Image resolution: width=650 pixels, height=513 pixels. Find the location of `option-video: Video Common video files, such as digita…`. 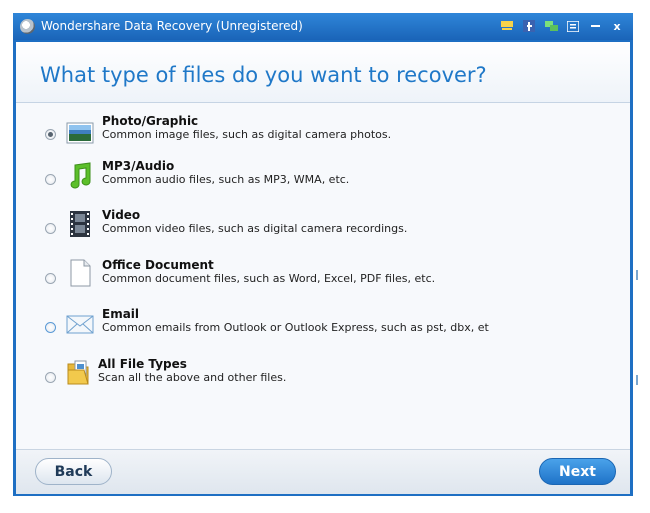

option-video: Video Common video files, such as digita… is located at coordinates (323, 229).